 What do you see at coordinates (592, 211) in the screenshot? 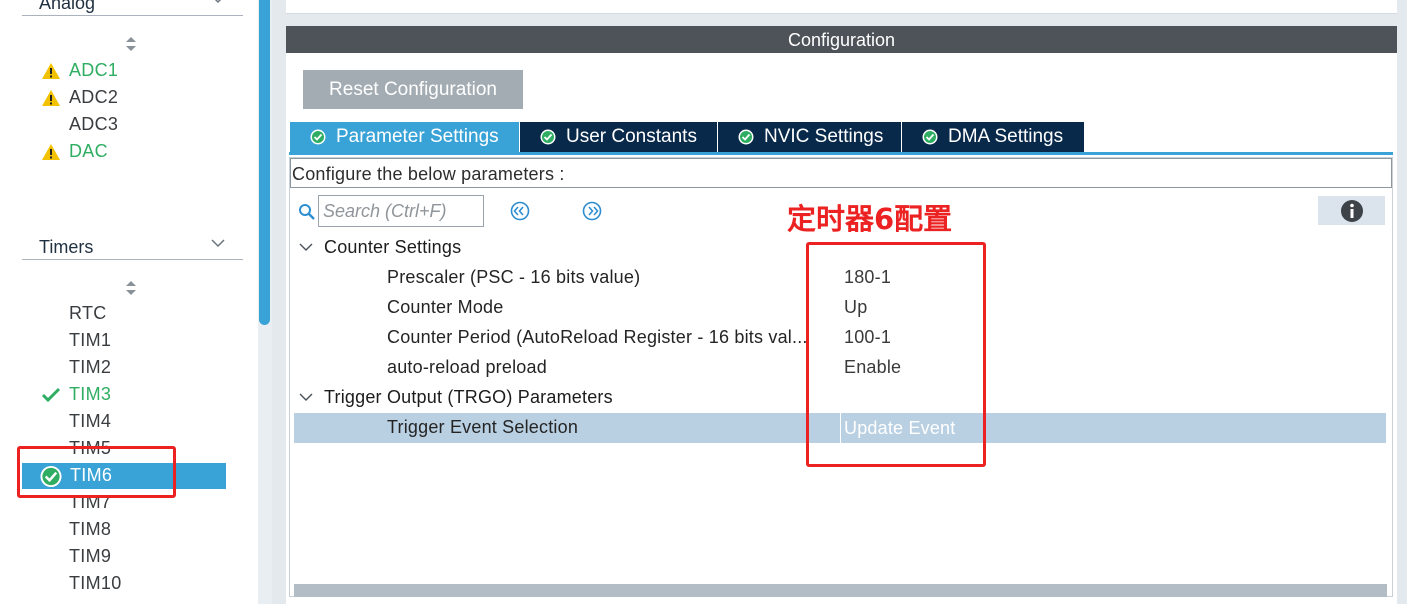
I see `search-next-icon` at bounding box center [592, 211].